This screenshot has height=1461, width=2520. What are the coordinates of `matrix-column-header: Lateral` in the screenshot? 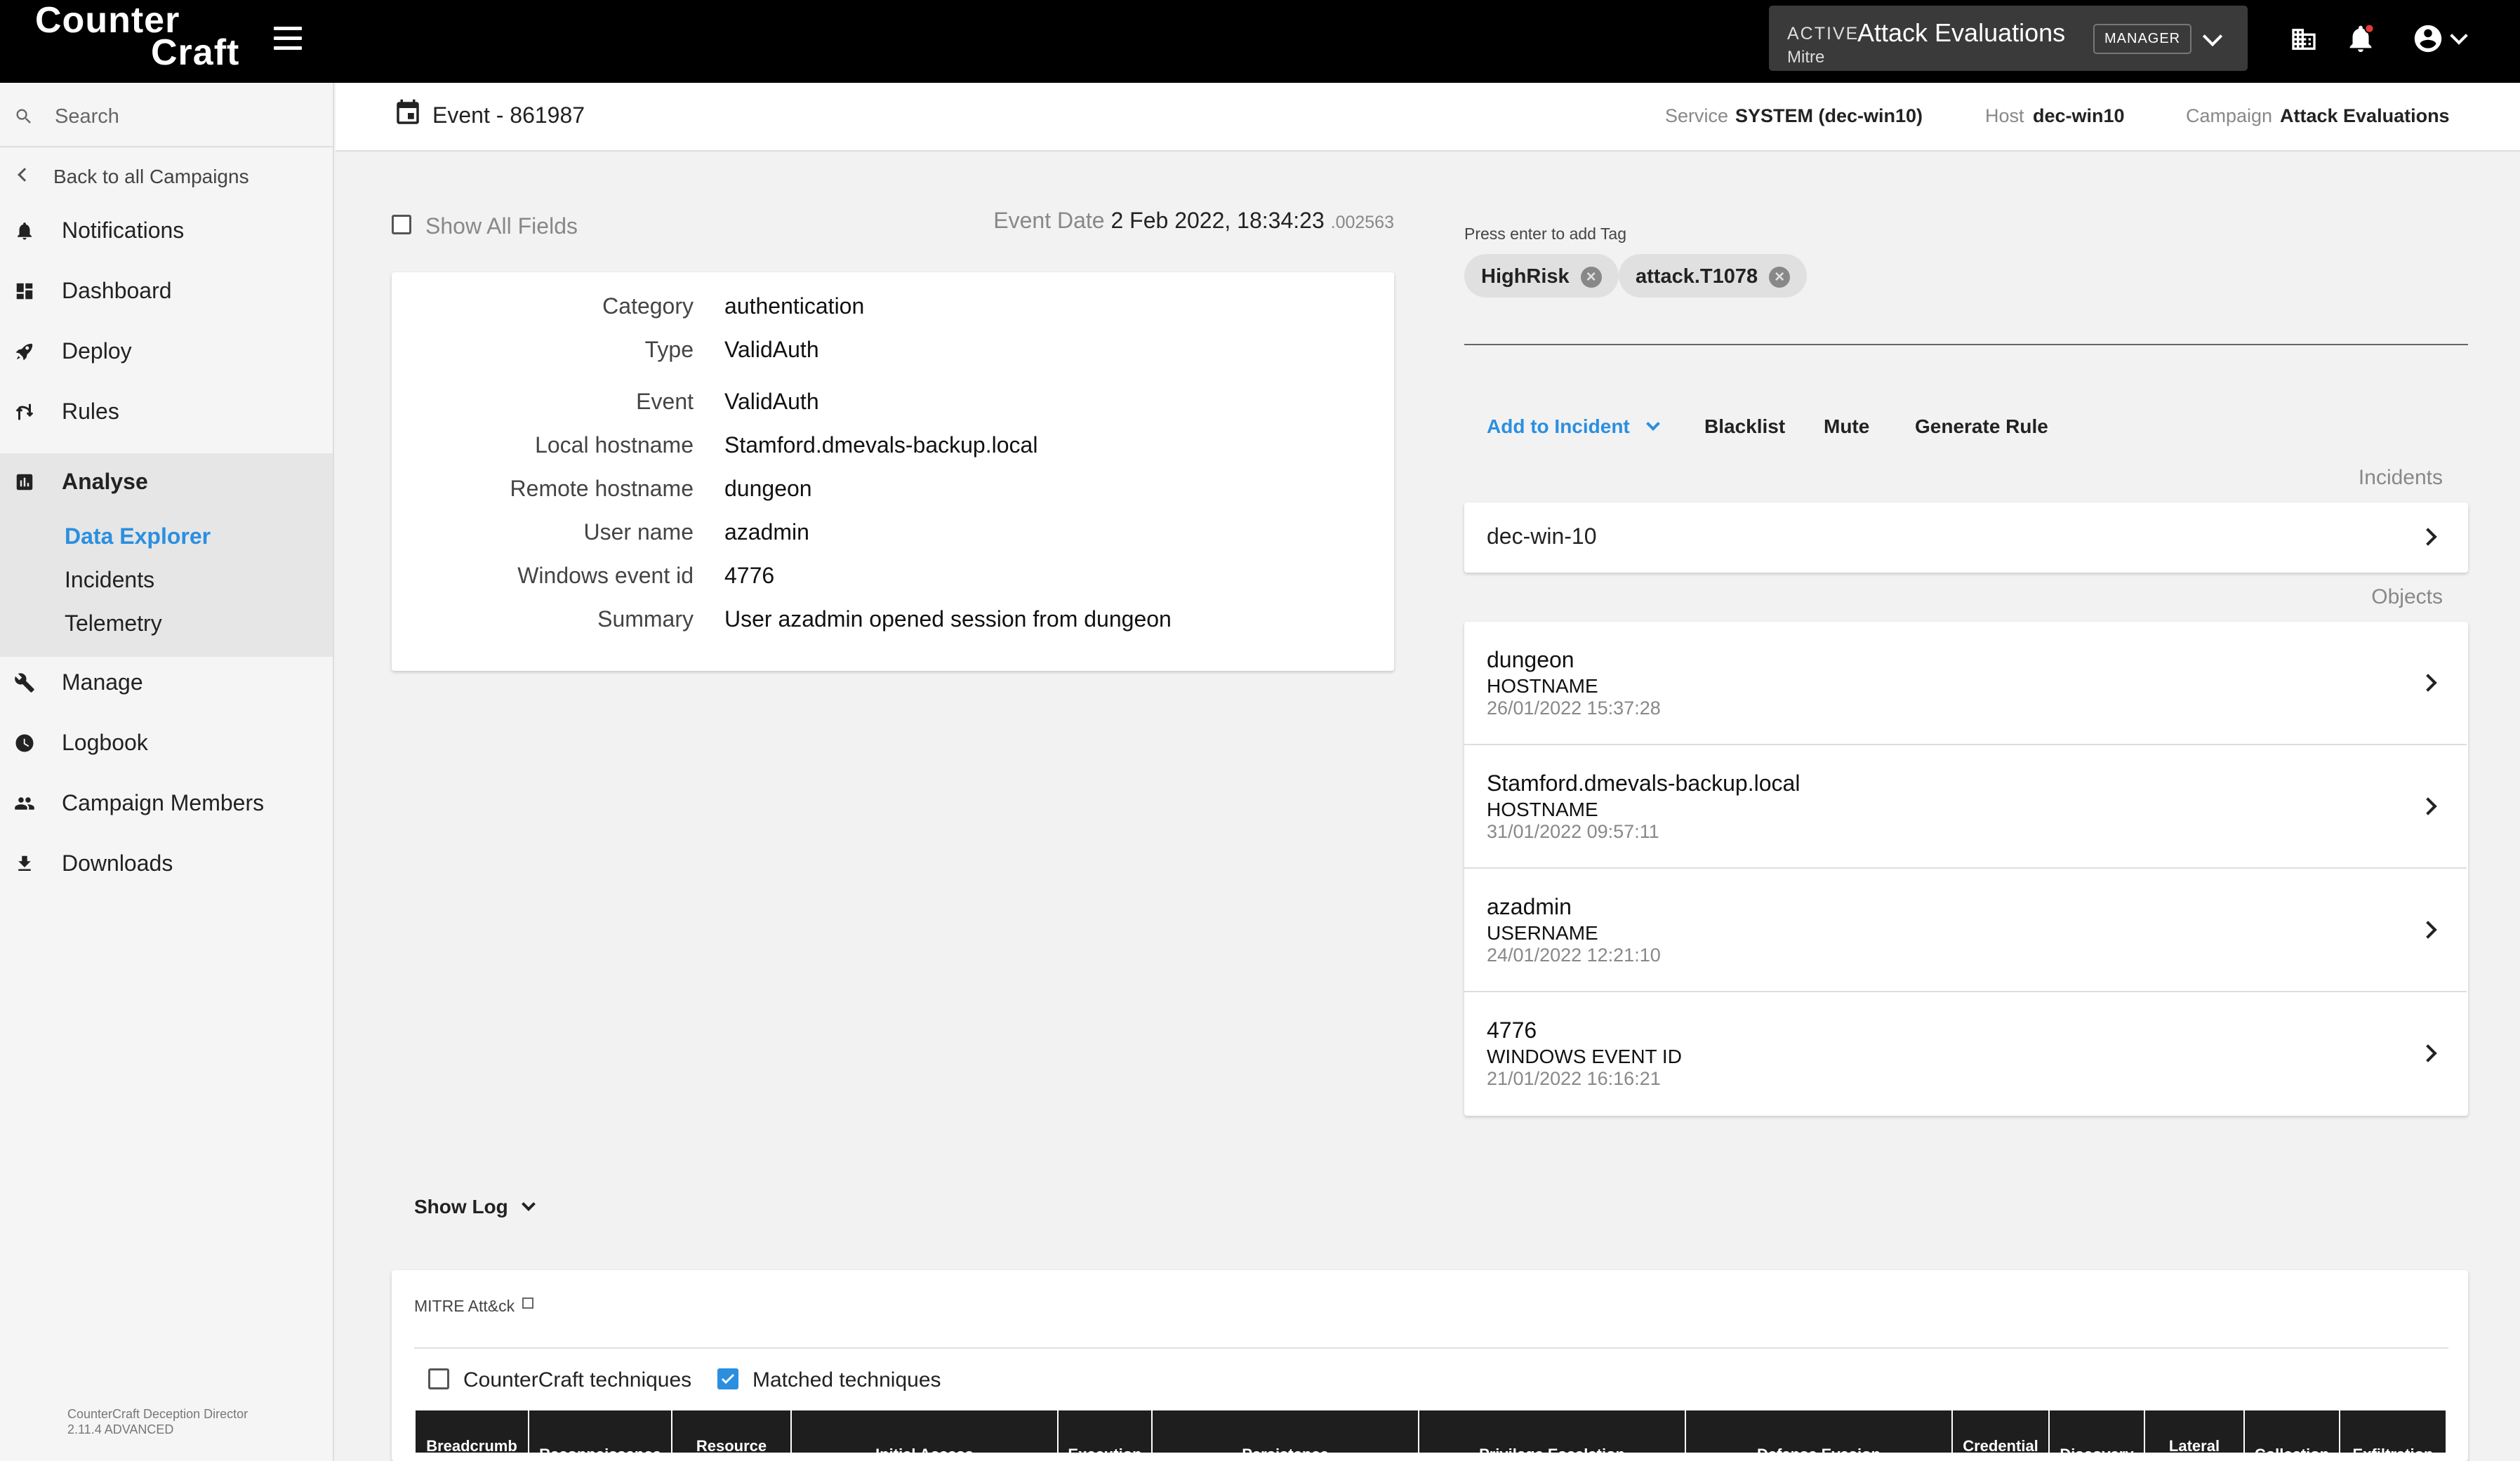 It's located at (2194, 1431).